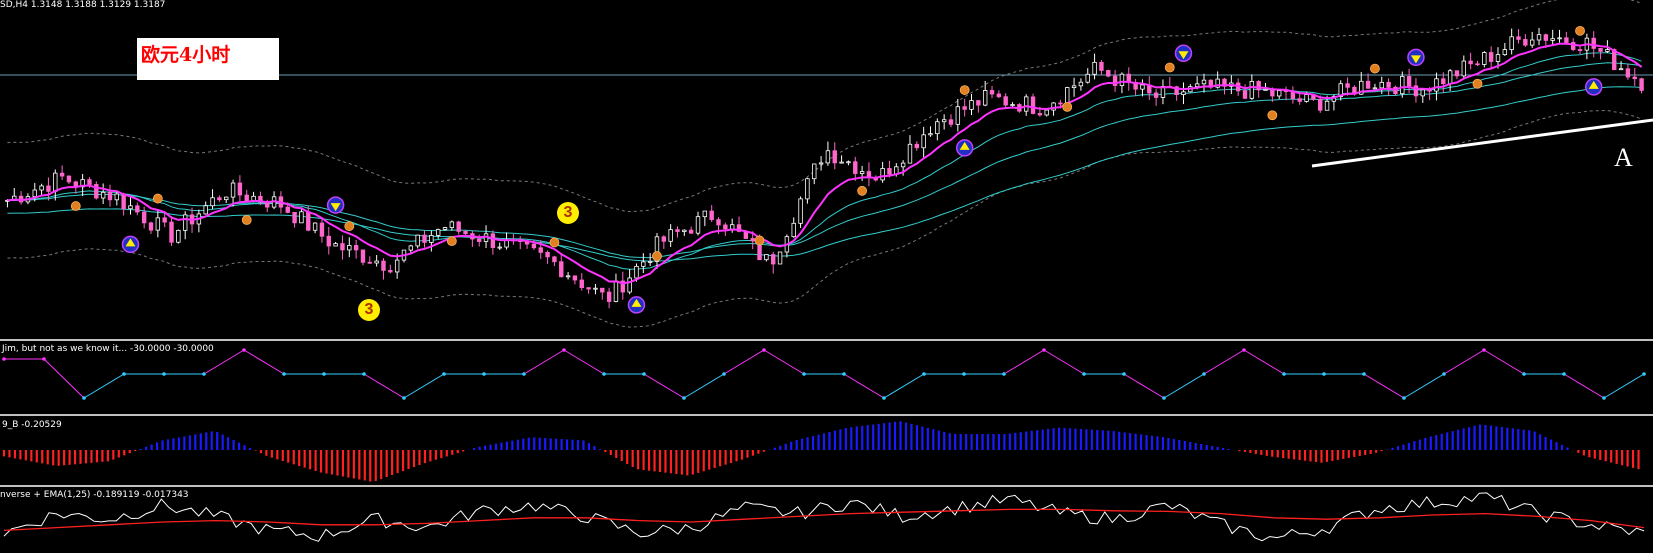  What do you see at coordinates (568, 213) in the screenshot?
I see `wave-badge: 3` at bounding box center [568, 213].